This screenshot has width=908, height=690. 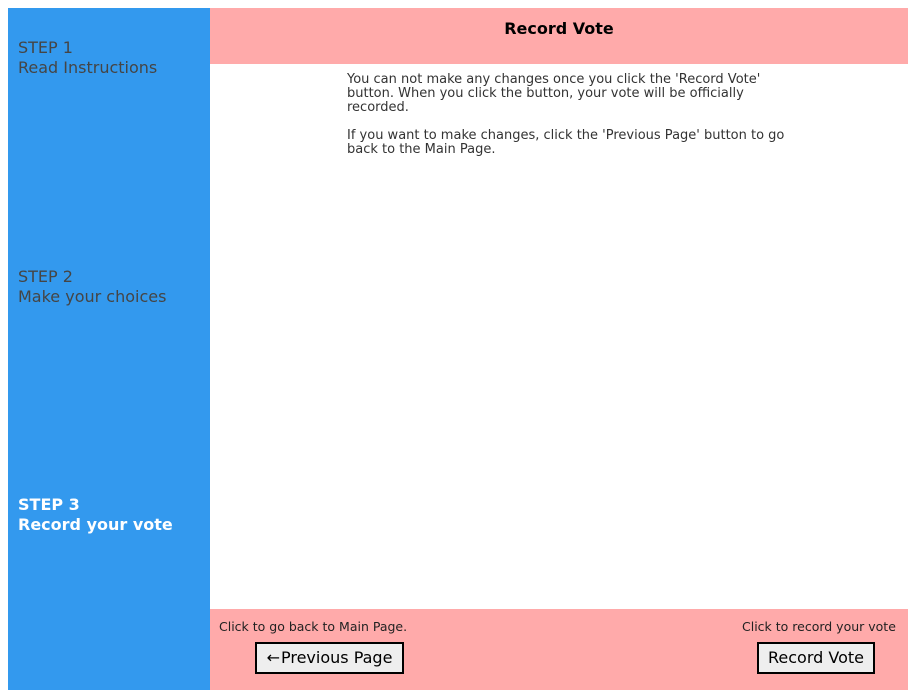 I want to click on page-header: Record Vote, so click(x=559, y=36).